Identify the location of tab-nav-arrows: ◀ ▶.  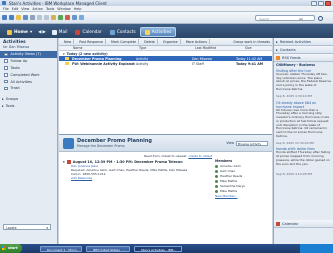
(42, 32).